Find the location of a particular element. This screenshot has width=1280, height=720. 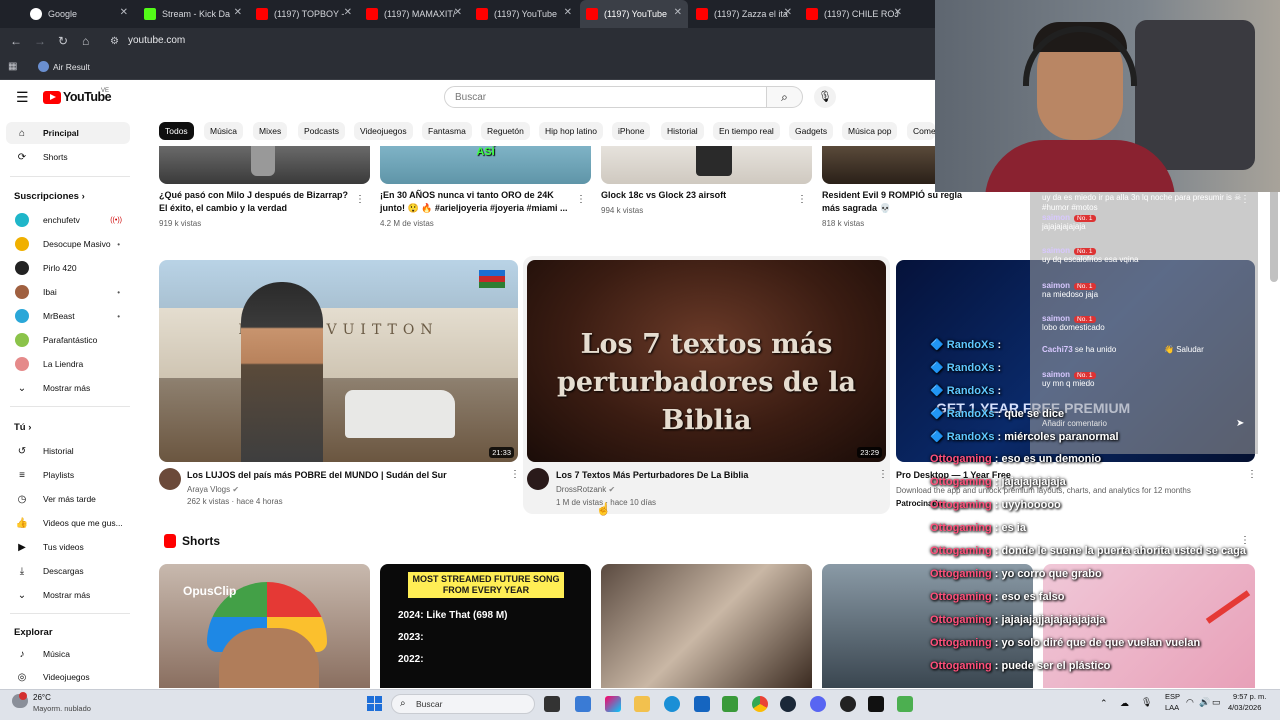

sidebar-item-gaming: ◎ Videojuegos is located at coordinates (68, 677).